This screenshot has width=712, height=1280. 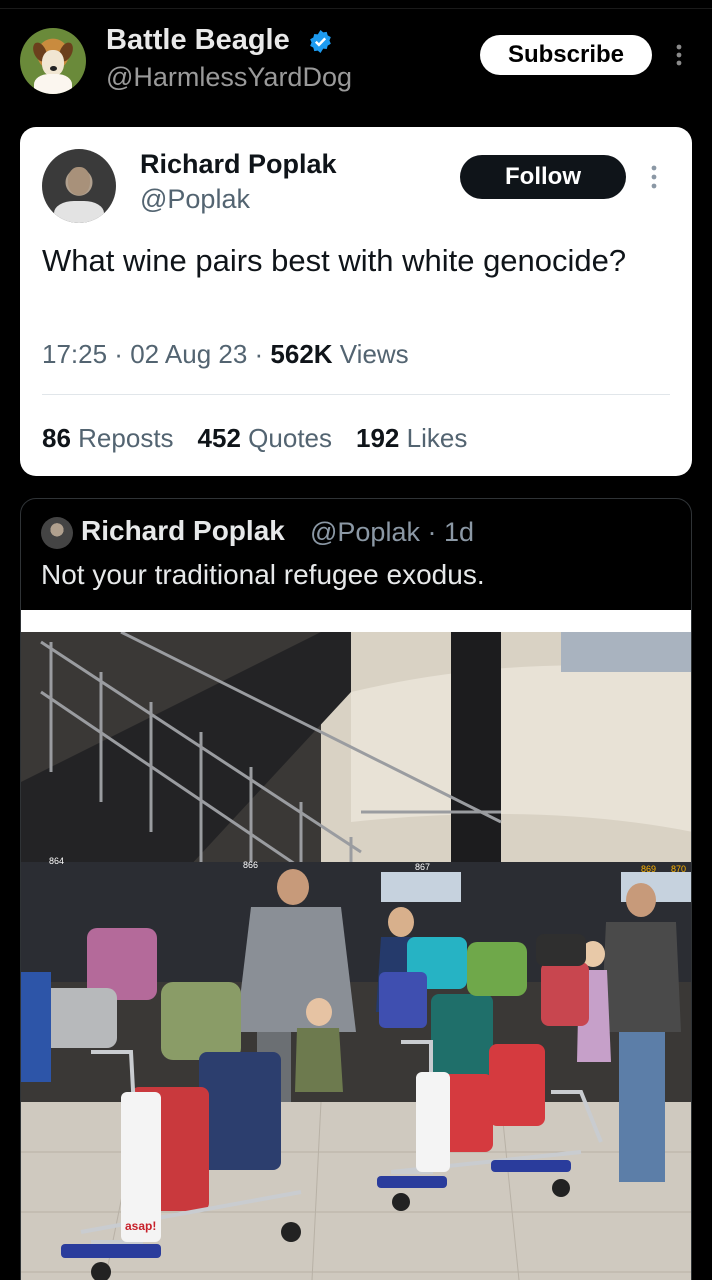 What do you see at coordinates (189, 354) in the screenshot?
I see `tweet-date: 02 Aug 23` at bounding box center [189, 354].